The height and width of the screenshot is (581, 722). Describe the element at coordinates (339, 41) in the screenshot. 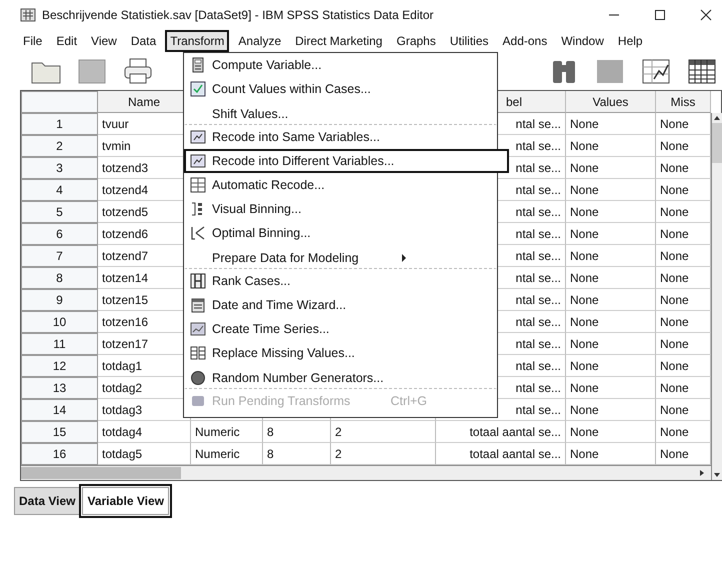

I see `menu-item: Direct Marketing` at that location.